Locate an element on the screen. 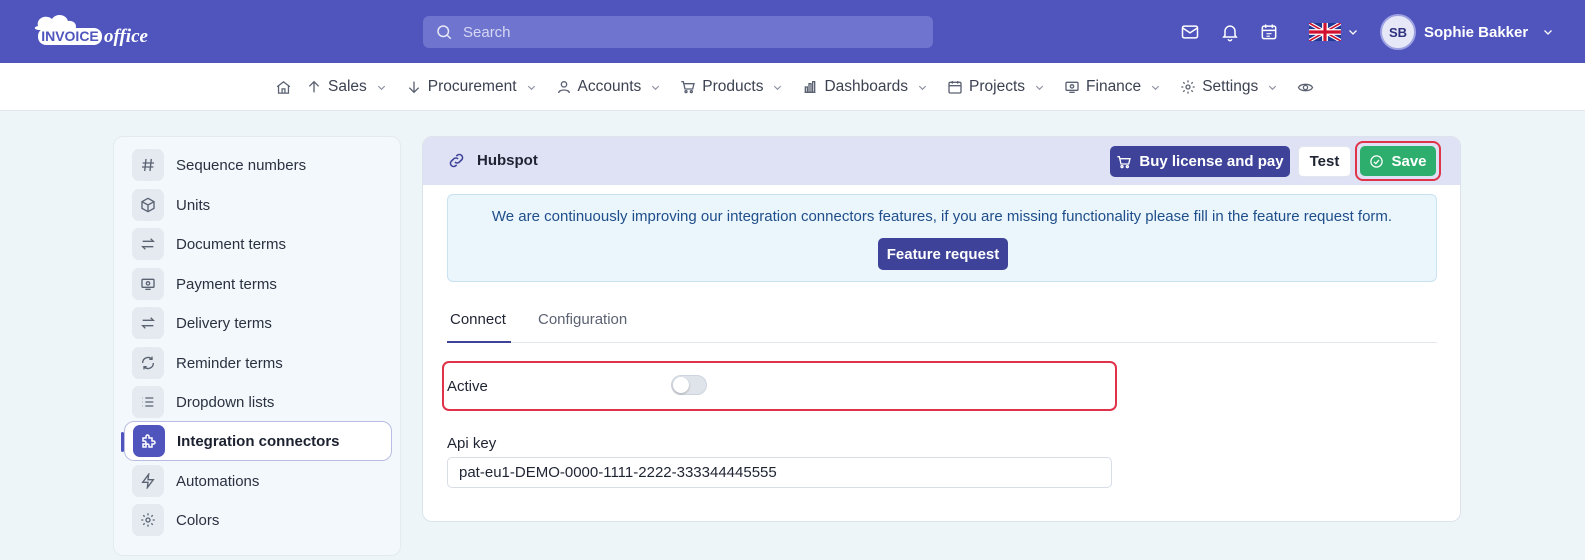  invoice-office-logo: INVOICE office is located at coordinates (105, 32).